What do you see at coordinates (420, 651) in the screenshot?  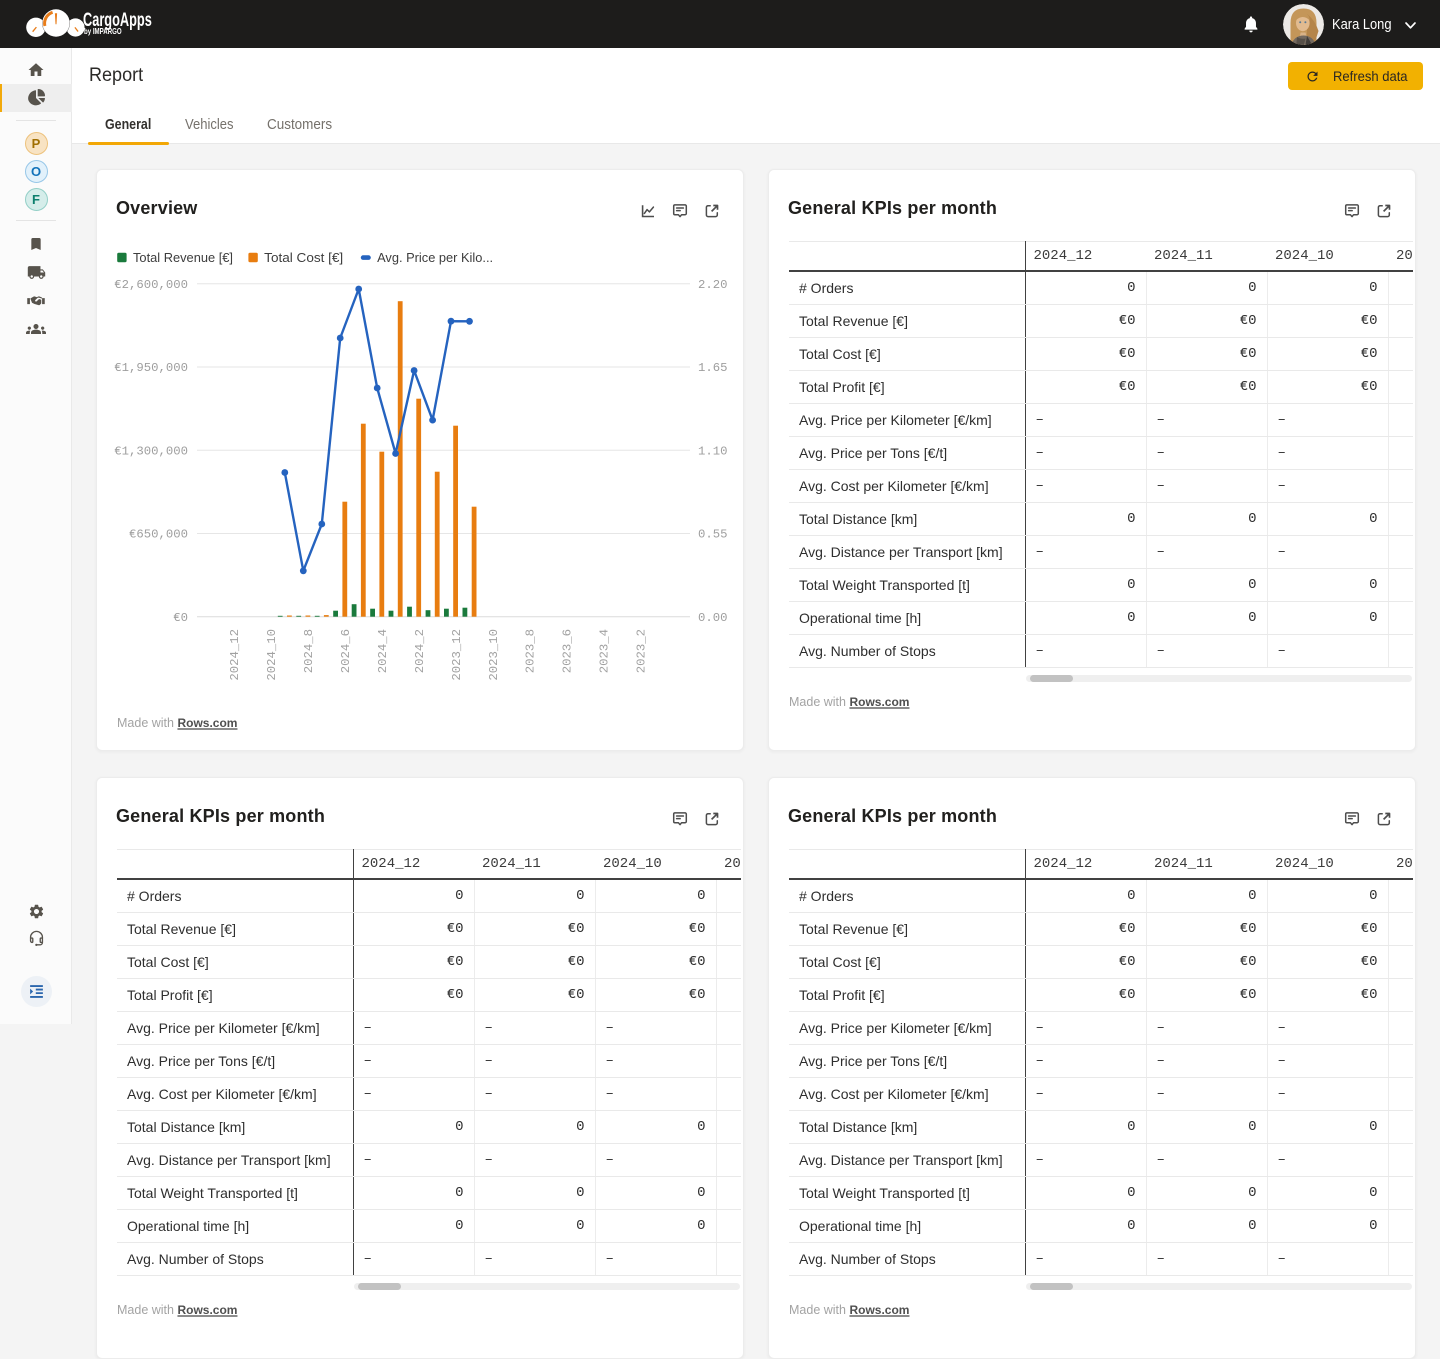 I see `svg-text: 2024_2` at bounding box center [420, 651].